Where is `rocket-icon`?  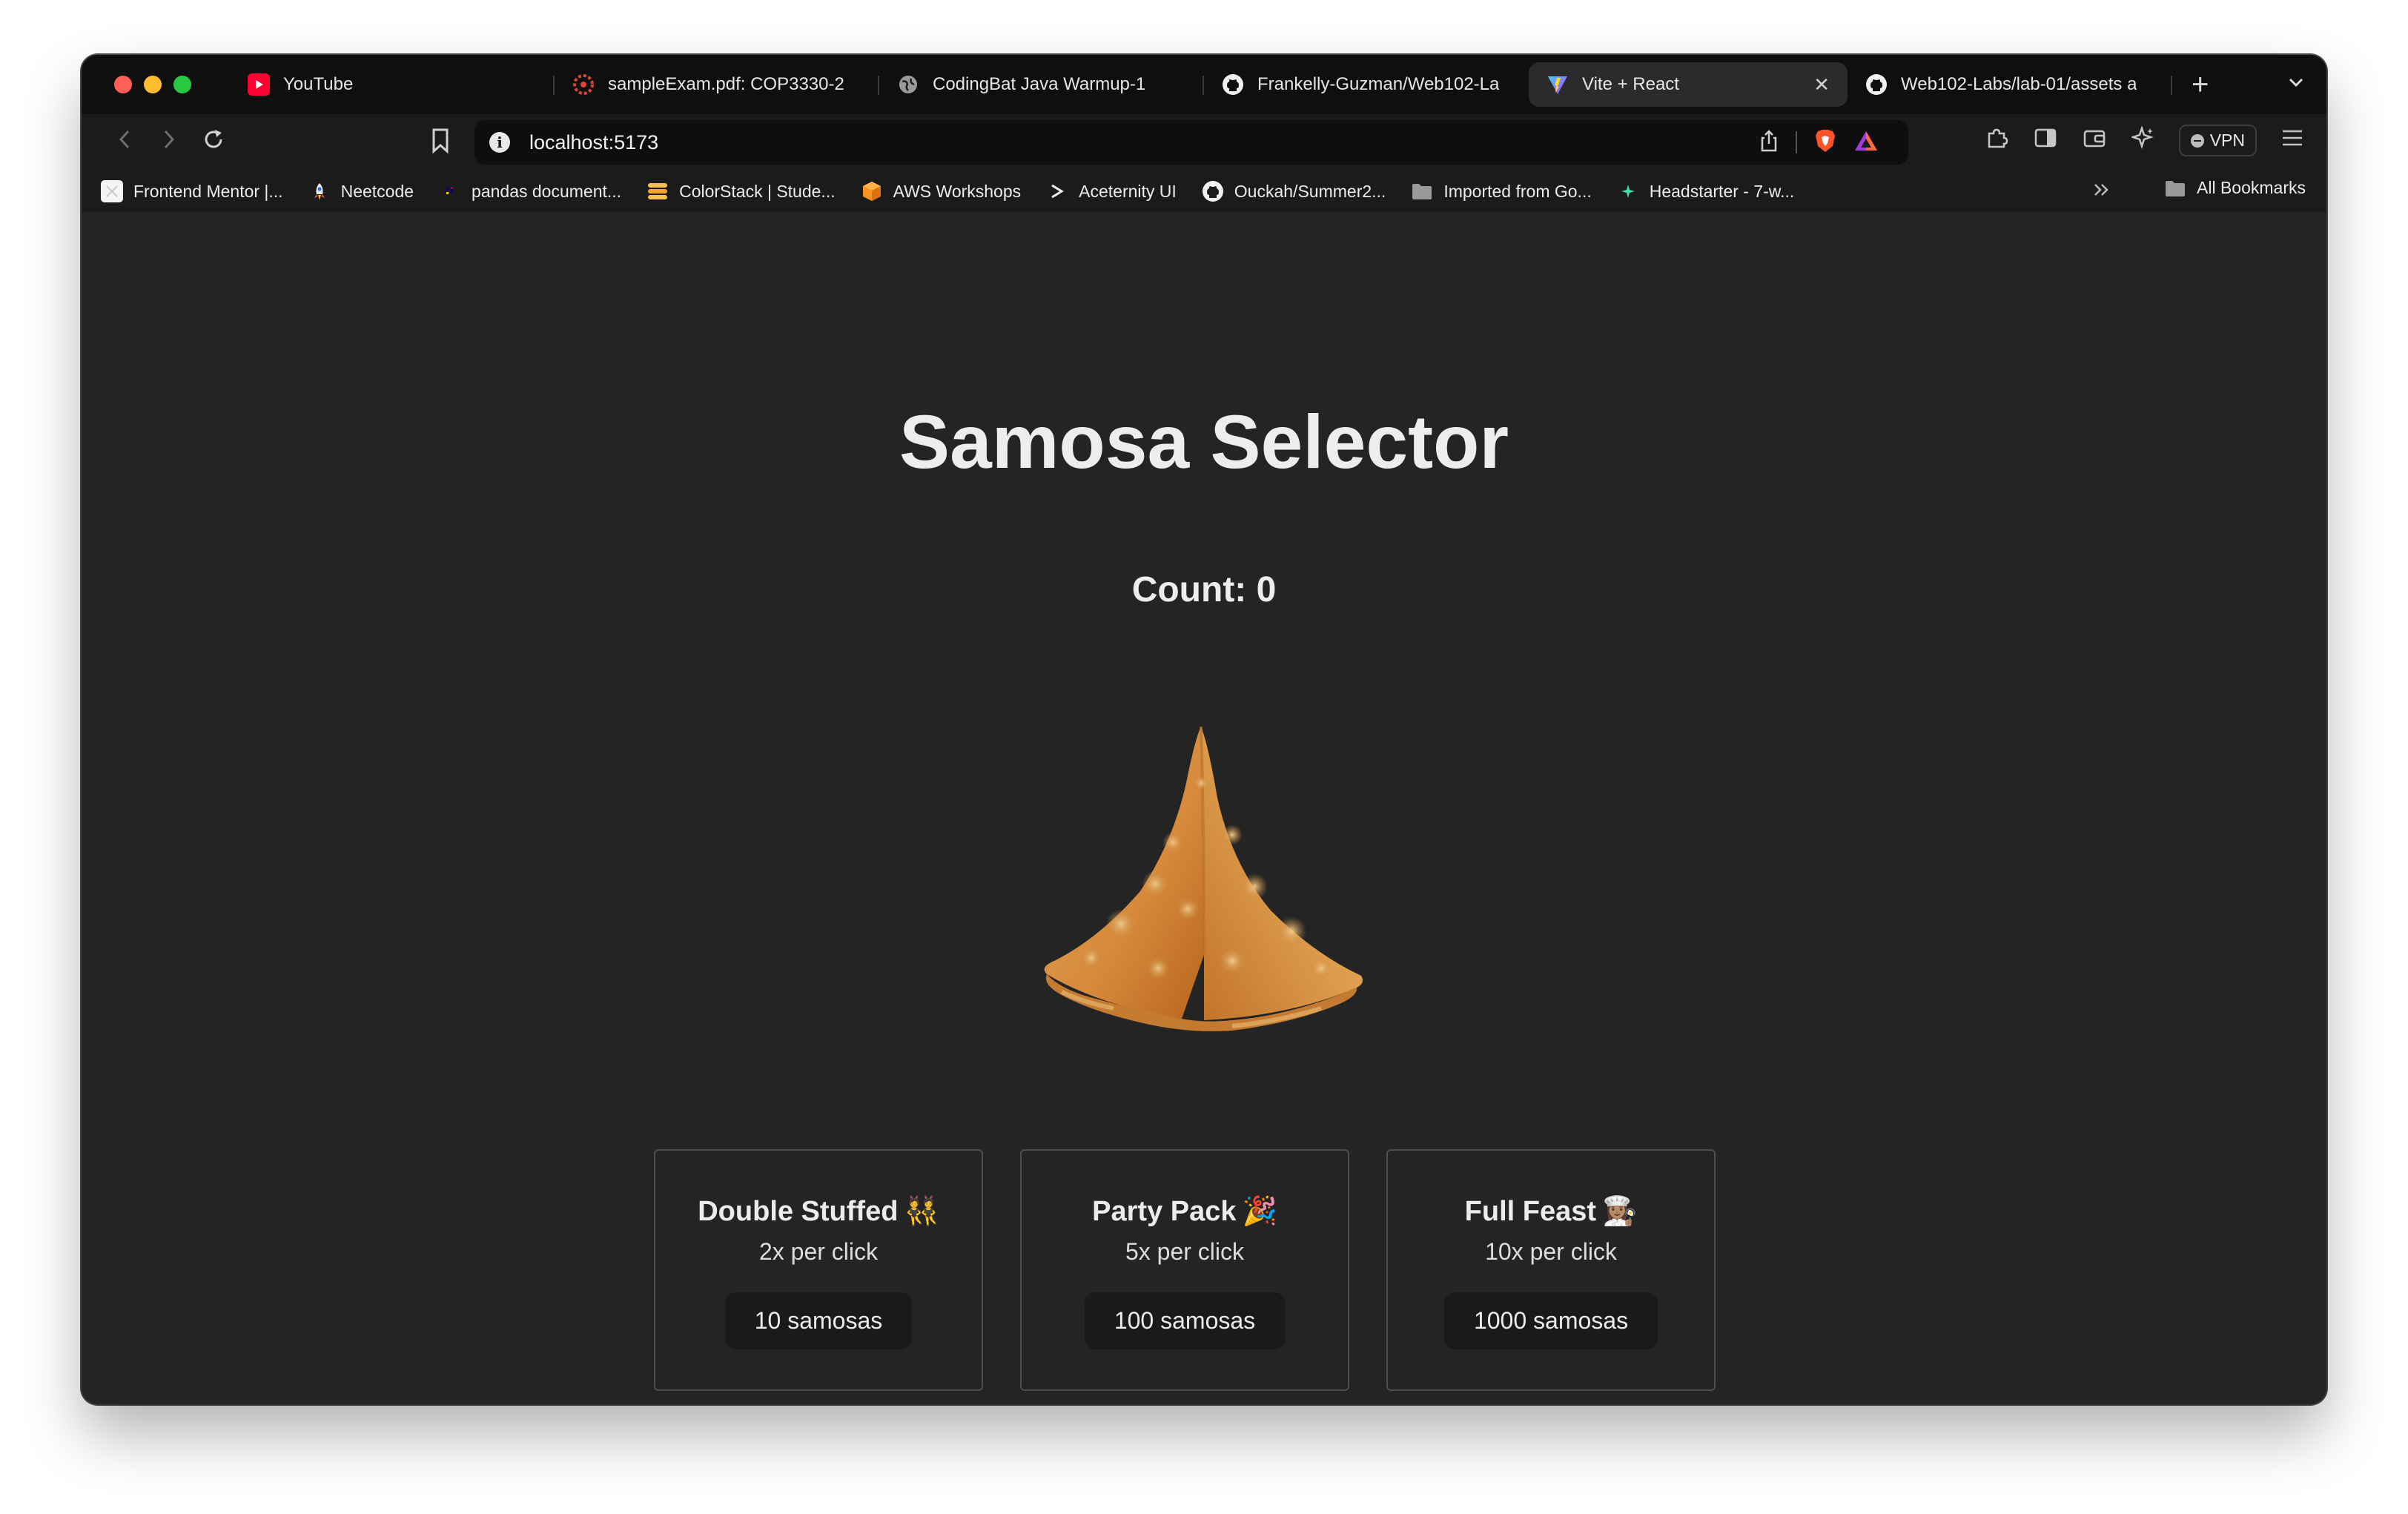 rocket-icon is located at coordinates (319, 191).